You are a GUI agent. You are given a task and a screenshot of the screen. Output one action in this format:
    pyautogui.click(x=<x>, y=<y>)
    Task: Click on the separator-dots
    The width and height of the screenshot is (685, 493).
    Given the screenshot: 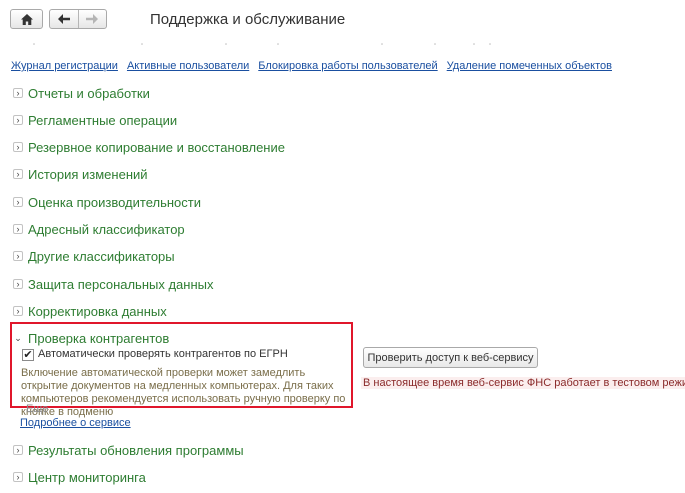 What is the action you would take?
    pyautogui.click(x=262, y=44)
    